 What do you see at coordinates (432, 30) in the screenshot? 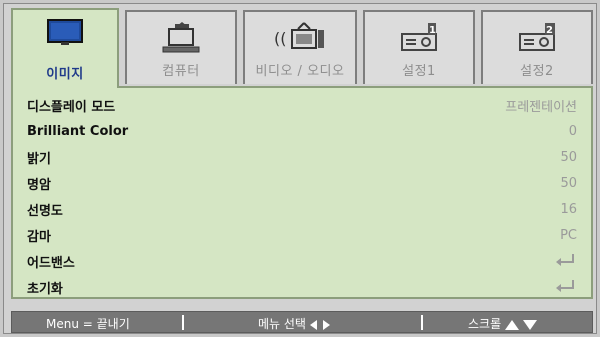
I see `svg-text: 1` at bounding box center [432, 30].